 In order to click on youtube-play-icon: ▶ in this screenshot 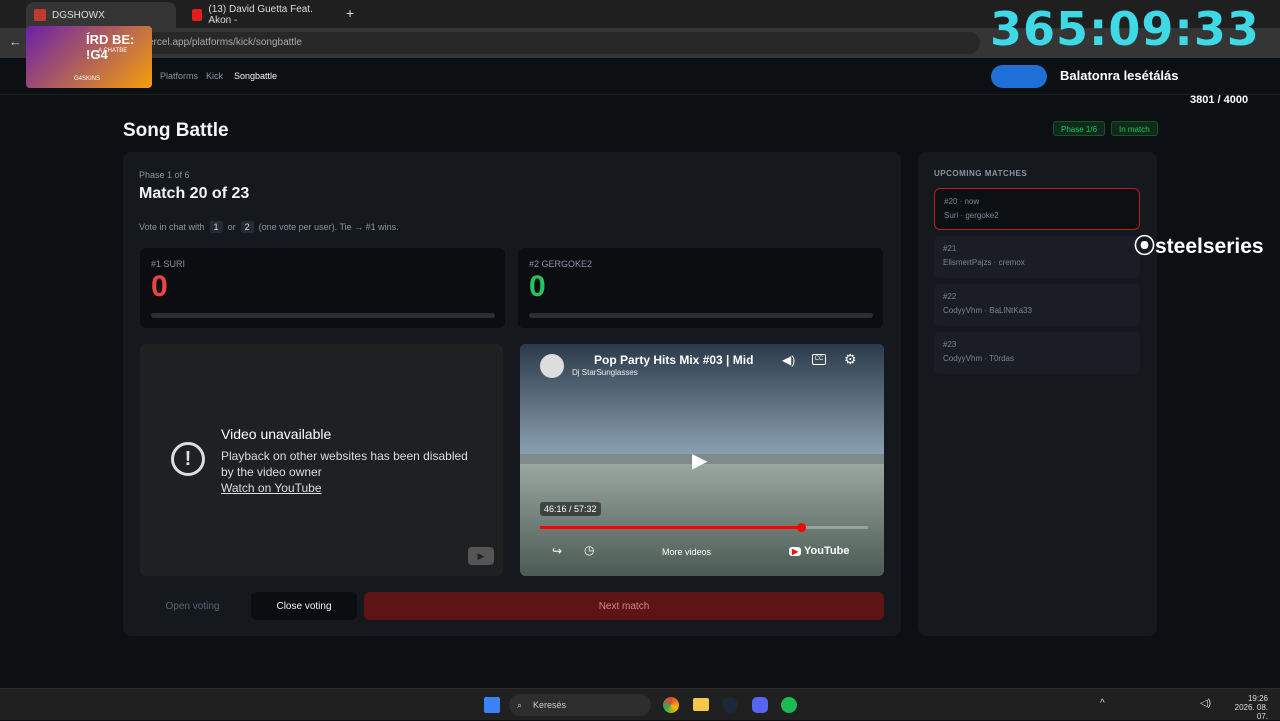, I will do `click(795, 551)`.